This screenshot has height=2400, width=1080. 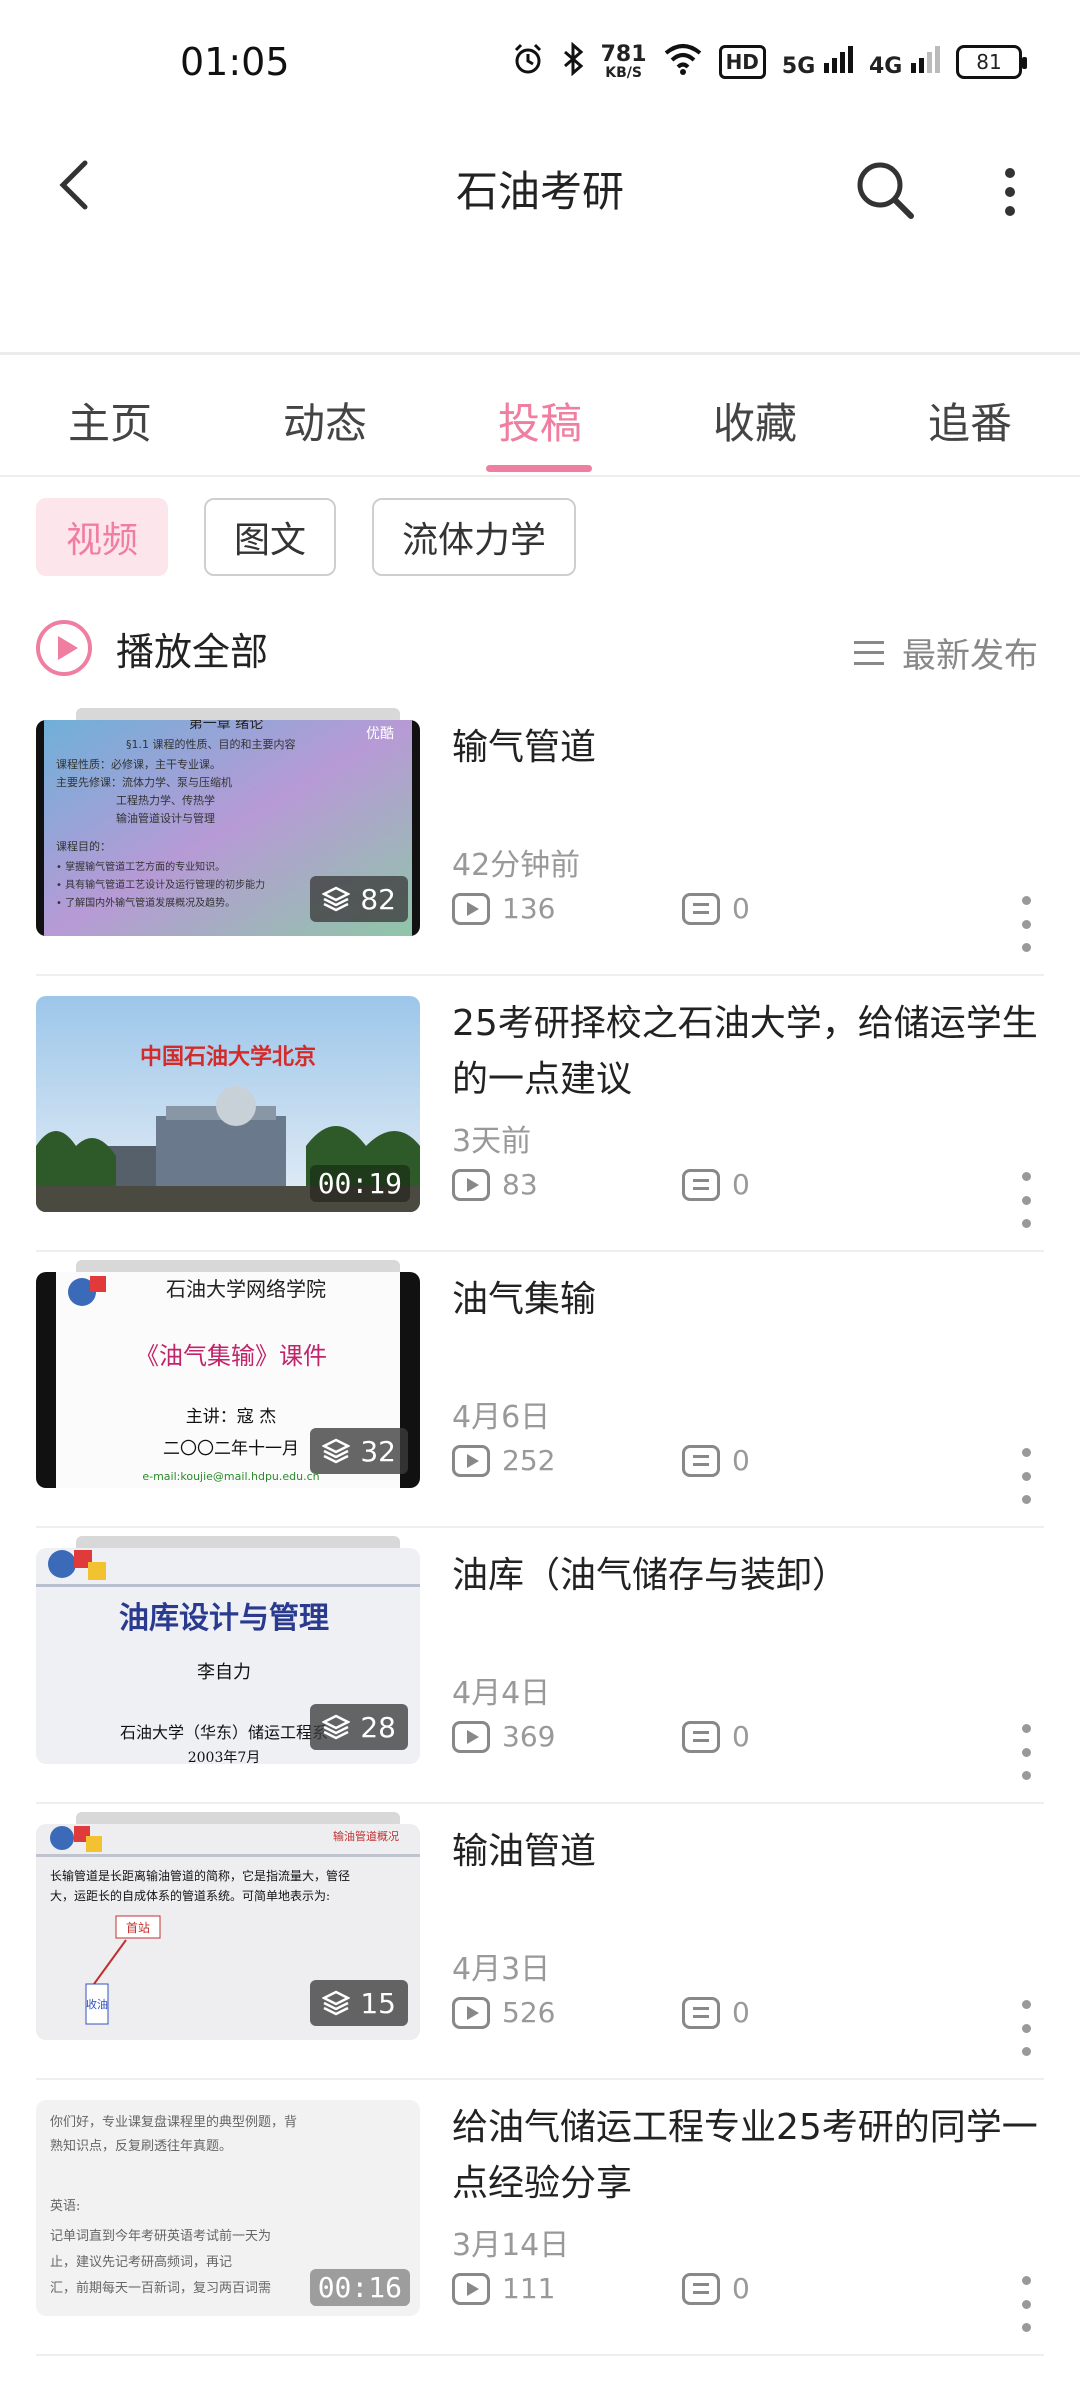 I want to click on video-thumbnail: 油库设计与管理 李自力 石油大学（华东）储运工程系 2003年7月 28, so click(x=228, y=1650).